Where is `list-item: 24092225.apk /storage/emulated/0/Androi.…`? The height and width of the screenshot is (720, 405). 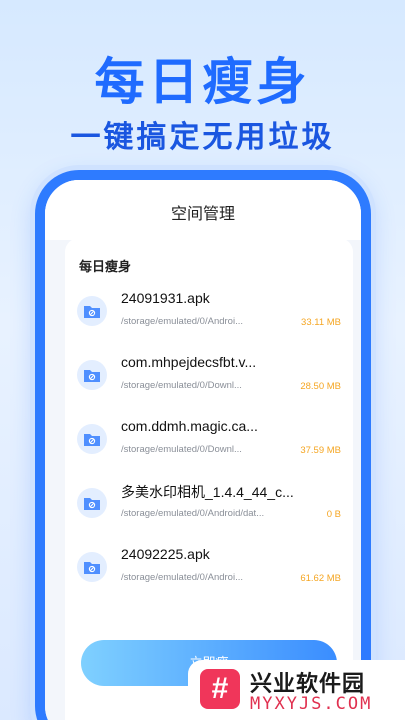 list-item: 24092225.apk /storage/emulated/0/Androi.… is located at coordinates (209, 567).